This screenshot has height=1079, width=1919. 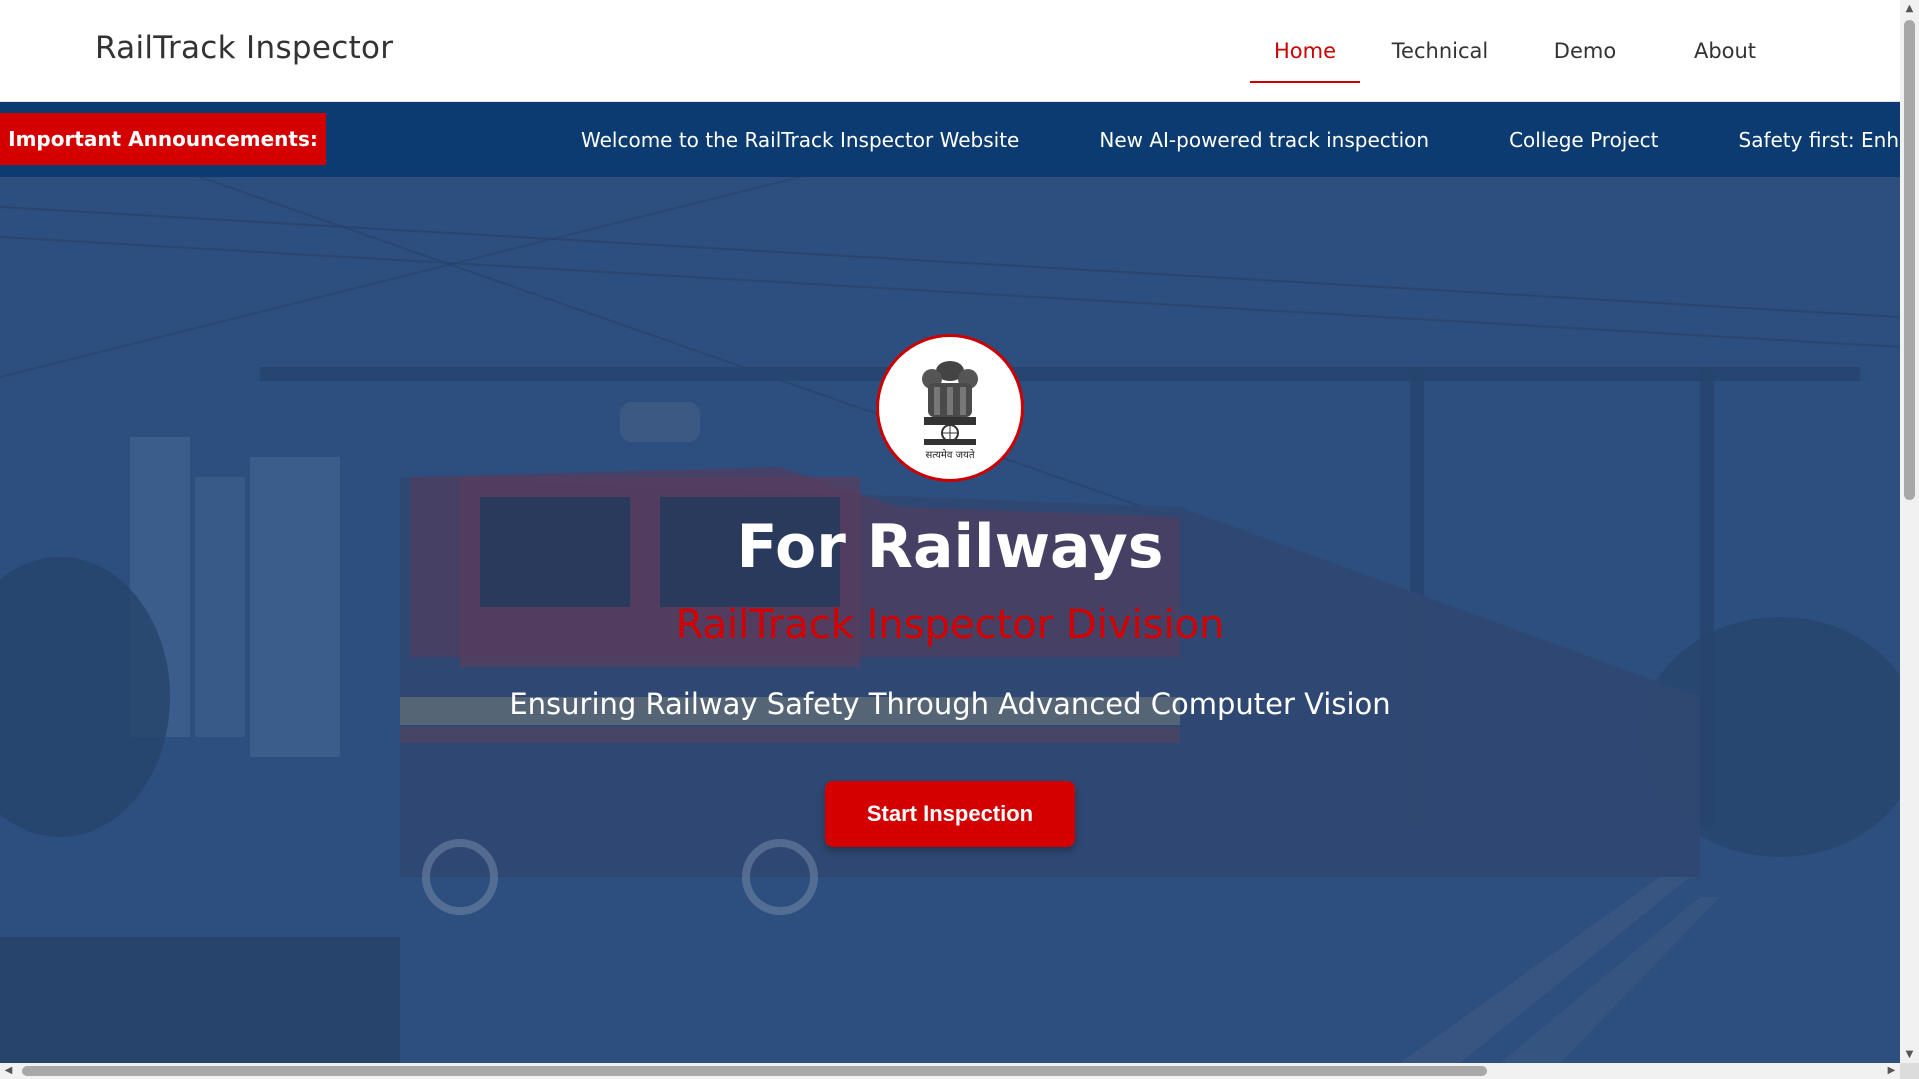 What do you see at coordinates (244, 48) in the screenshot?
I see `site-brand: RailTrack Inspector` at bounding box center [244, 48].